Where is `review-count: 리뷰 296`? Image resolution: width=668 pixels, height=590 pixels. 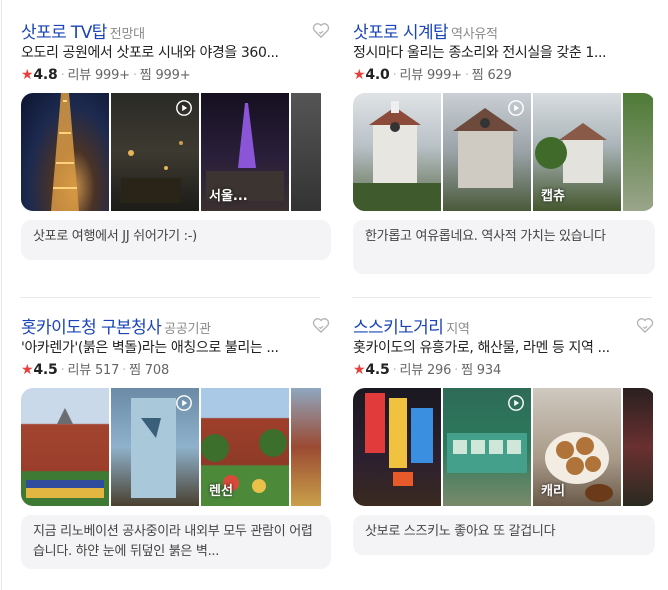
review-count: 리뷰 296 is located at coordinates (426, 370).